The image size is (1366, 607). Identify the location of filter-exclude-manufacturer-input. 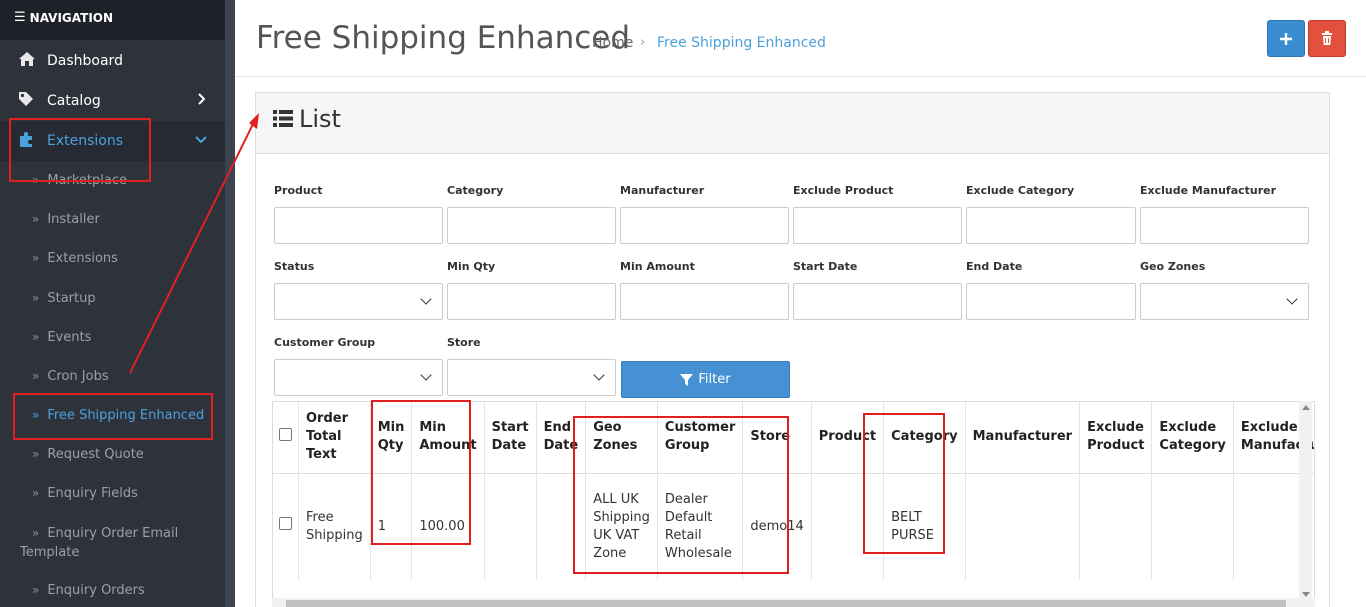
(1224, 225).